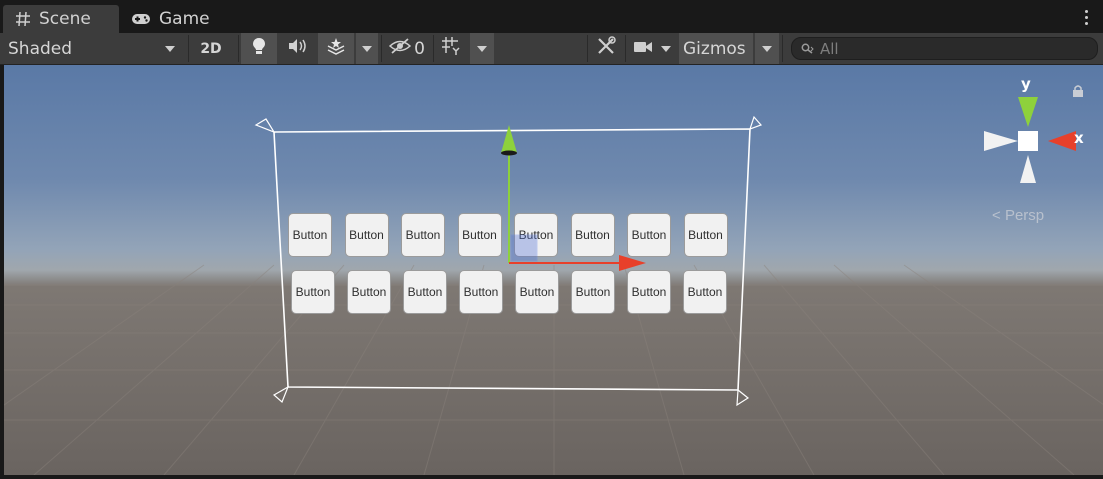 This screenshot has height=479, width=1103. Describe the element at coordinates (807, 48) in the screenshot. I see `search-icon` at that location.